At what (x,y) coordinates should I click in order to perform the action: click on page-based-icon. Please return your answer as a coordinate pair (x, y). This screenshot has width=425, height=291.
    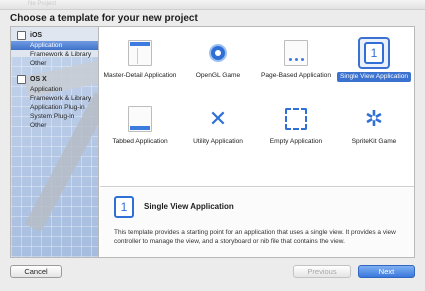
    Looking at the image, I should click on (296, 53).